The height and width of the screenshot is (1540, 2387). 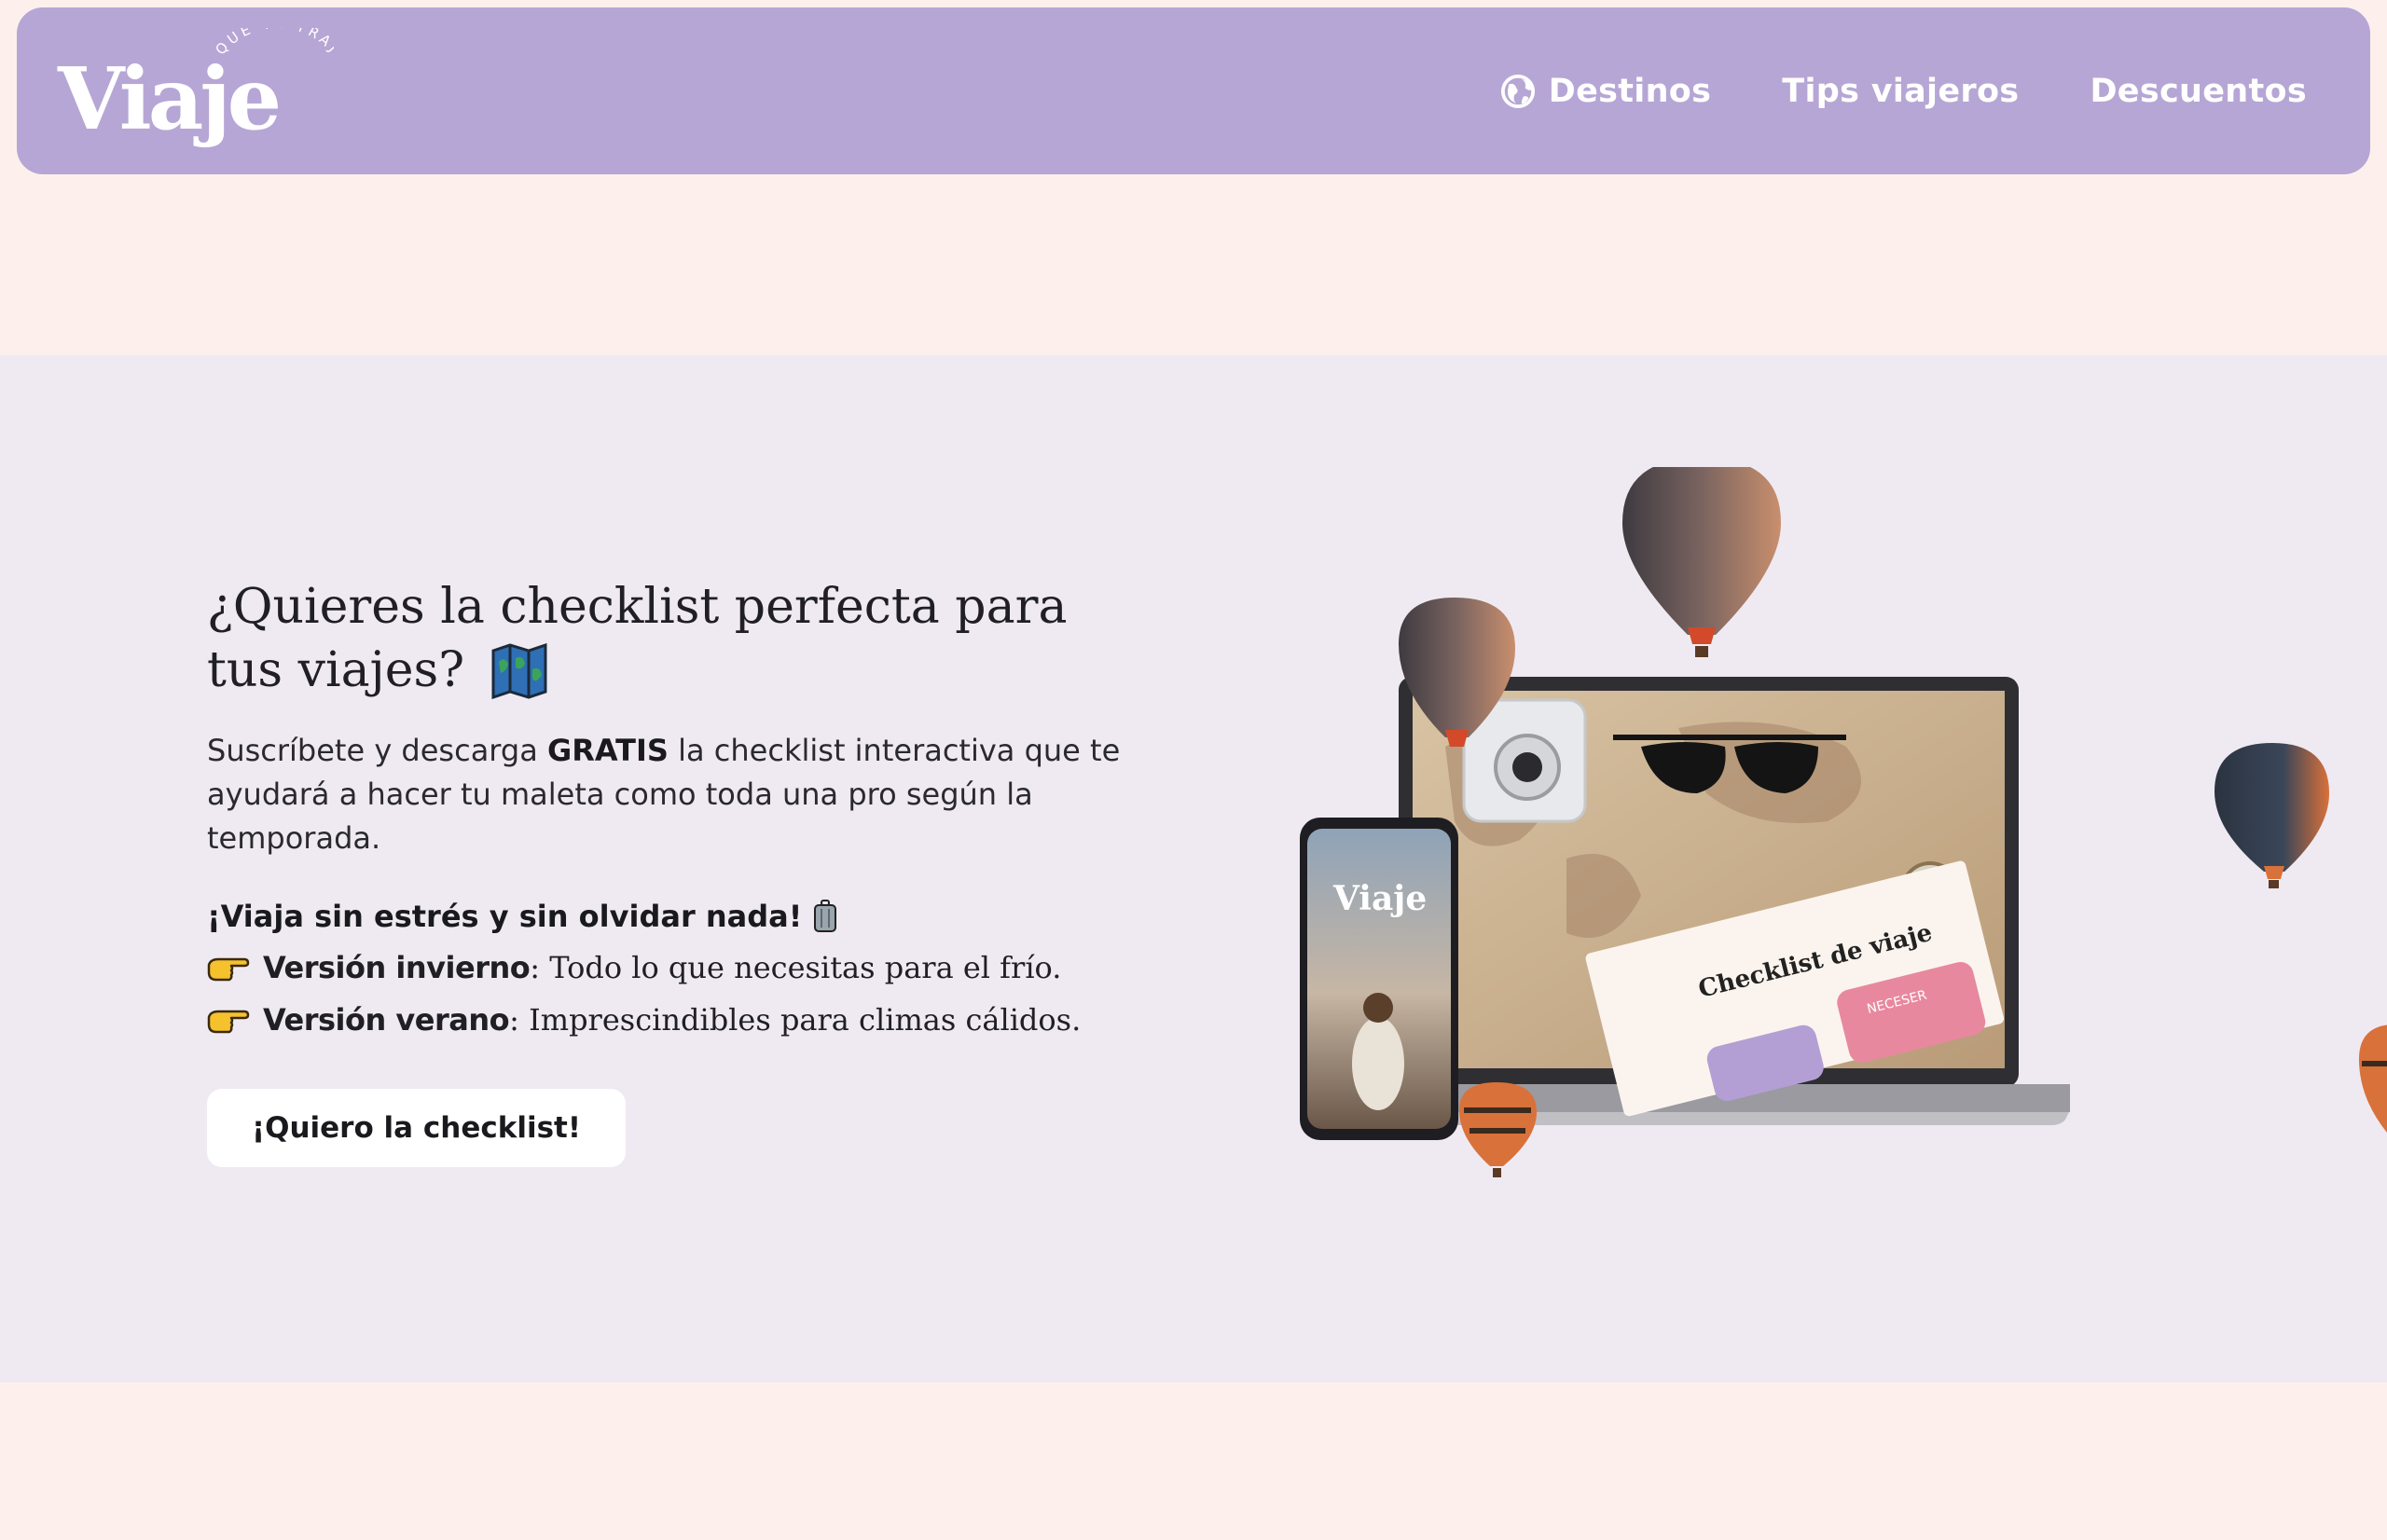 What do you see at coordinates (1630, 91) in the screenshot?
I see `nav-destinos-label: Destinos` at bounding box center [1630, 91].